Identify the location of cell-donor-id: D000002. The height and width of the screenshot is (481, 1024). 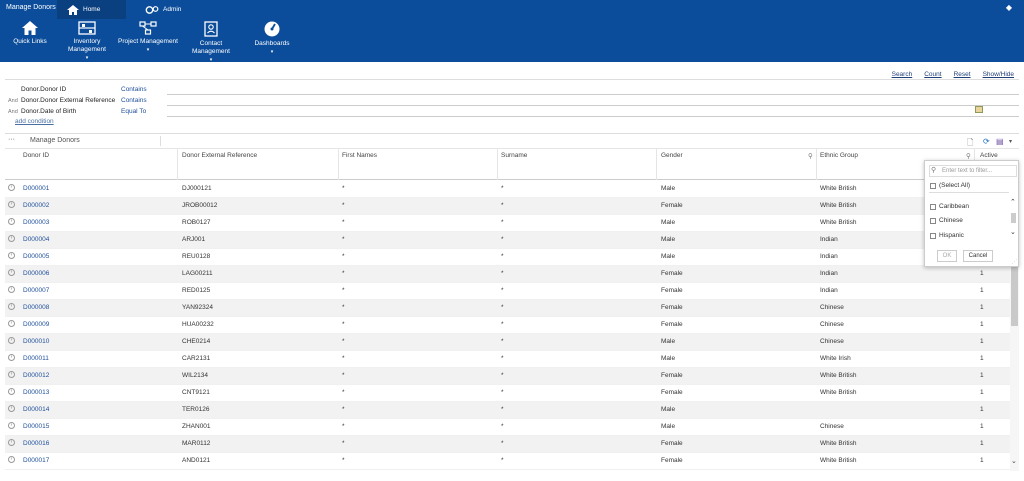
(36, 205).